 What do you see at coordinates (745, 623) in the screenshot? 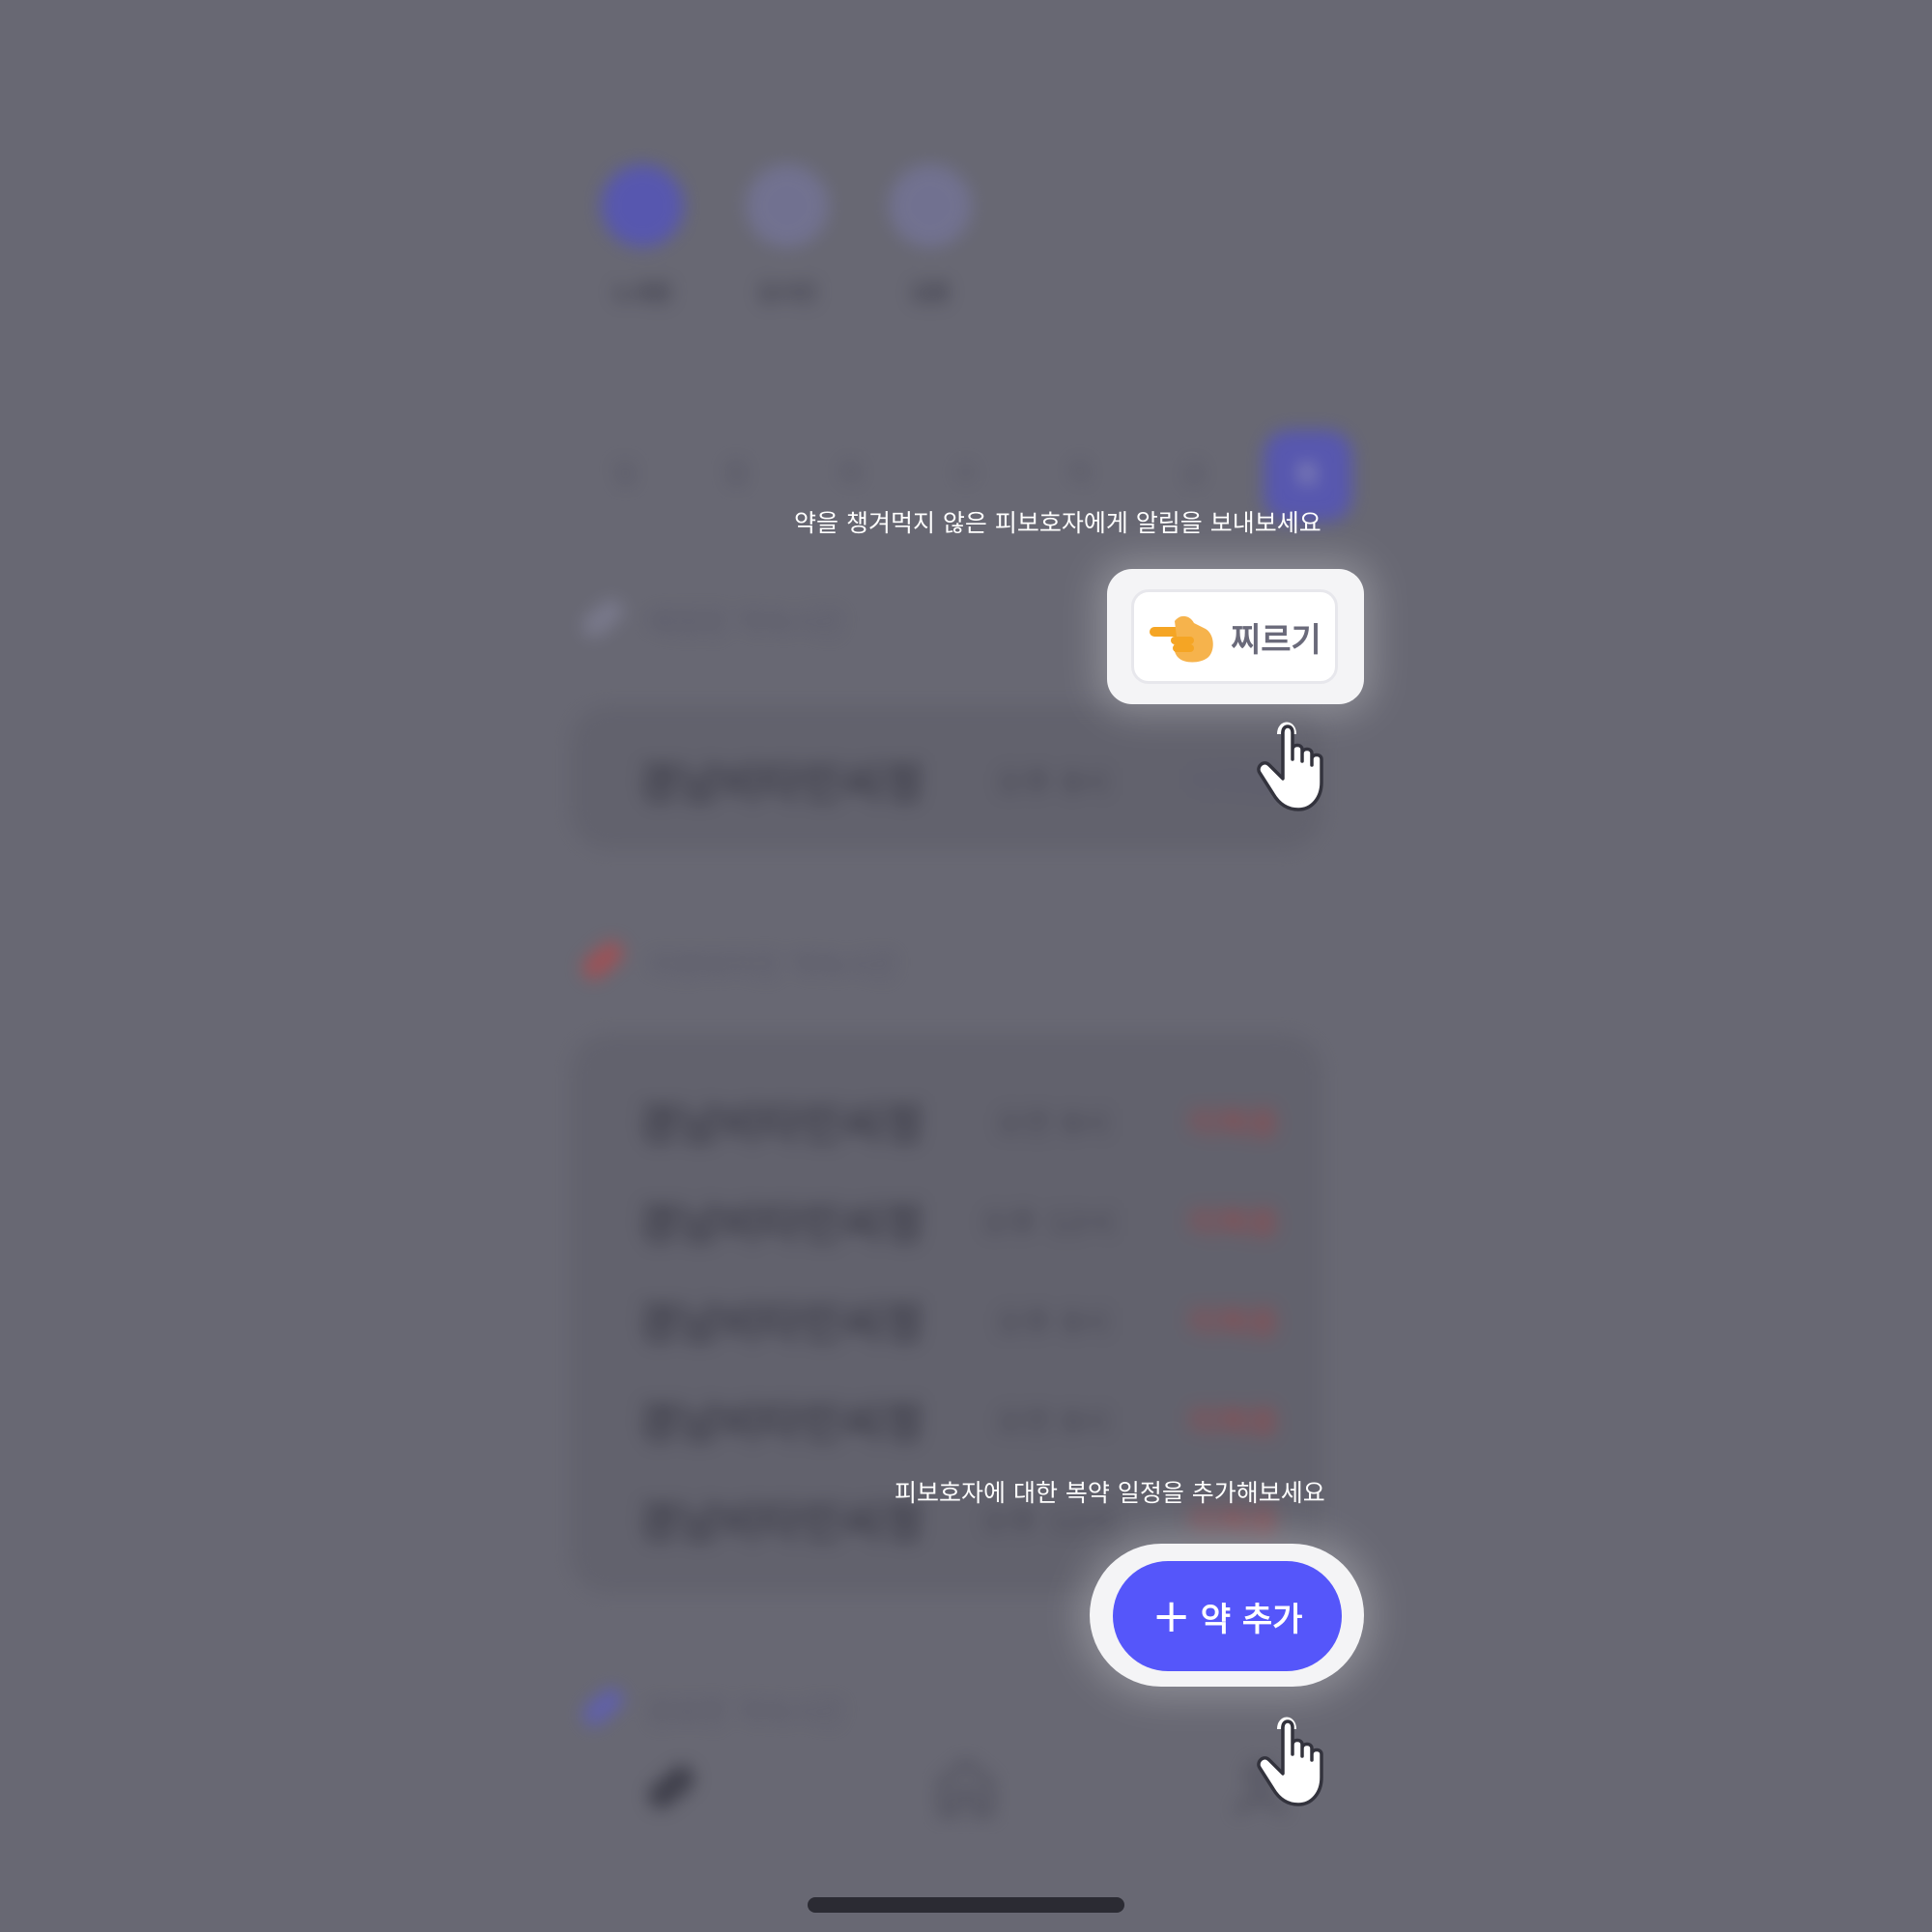
I see `section-title-scheduled: 예정된 약속시간` at bounding box center [745, 623].